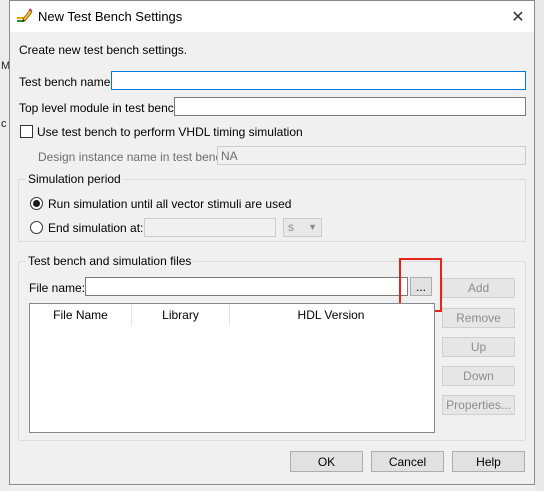 This screenshot has width=544, height=491. What do you see at coordinates (302, 227) in the screenshot?
I see `time-unit-select: s ▼` at bounding box center [302, 227].